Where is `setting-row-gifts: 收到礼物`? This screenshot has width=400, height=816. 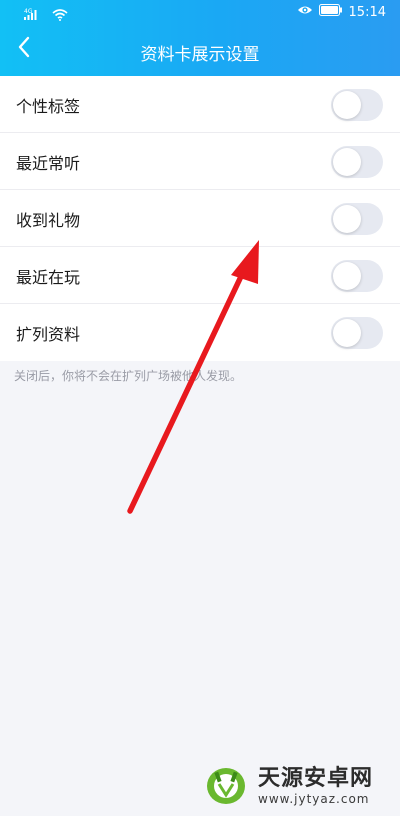
setting-row-gifts: 收到礼物 is located at coordinates (200, 218).